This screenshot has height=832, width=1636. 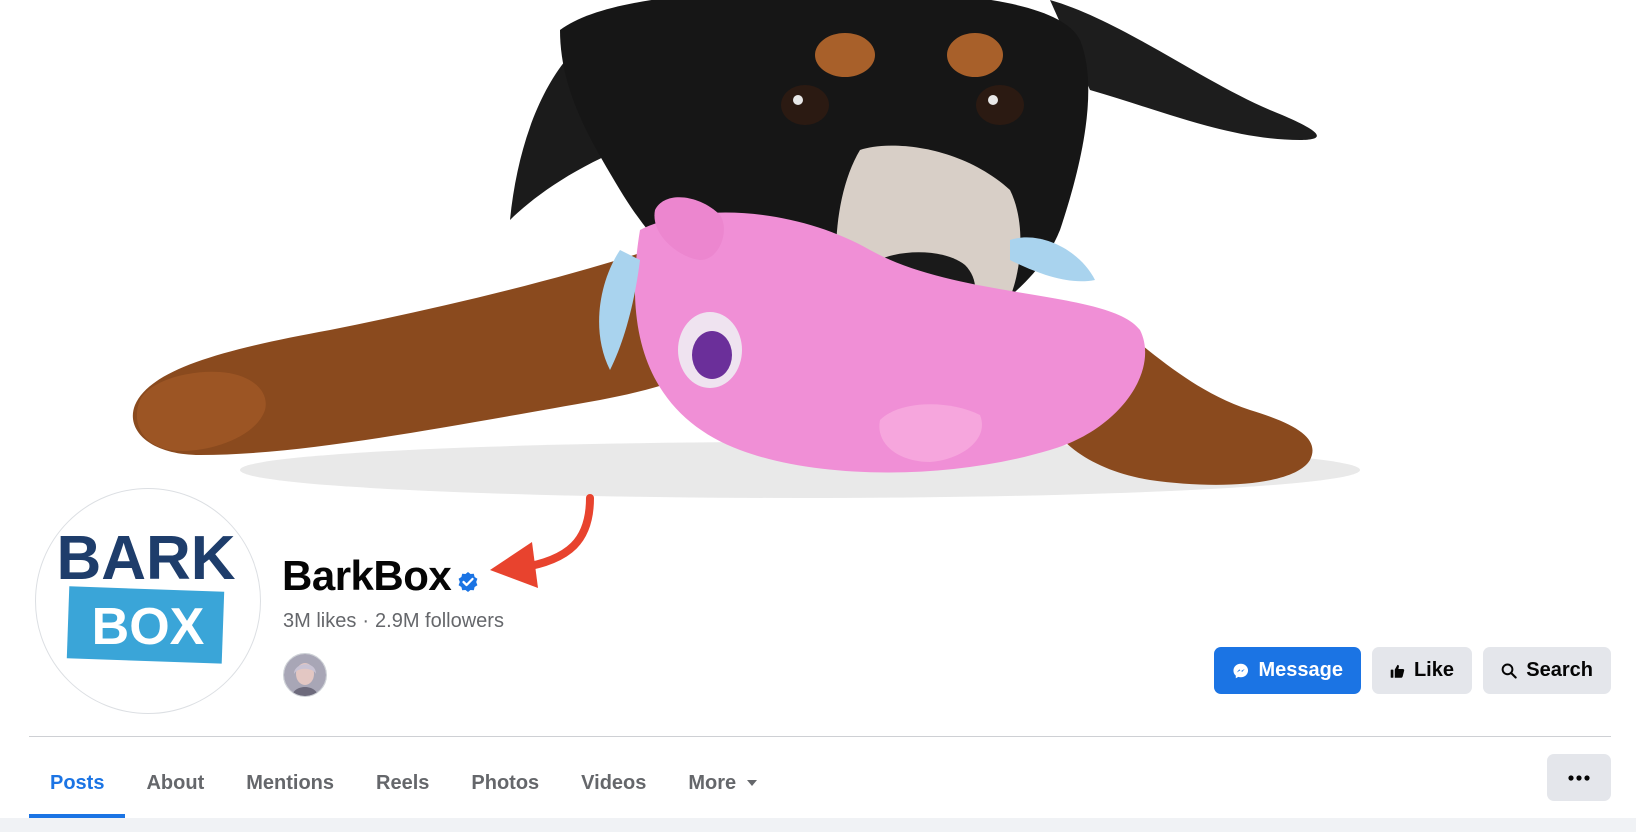 I want to click on message-button: Message, so click(x=1287, y=670).